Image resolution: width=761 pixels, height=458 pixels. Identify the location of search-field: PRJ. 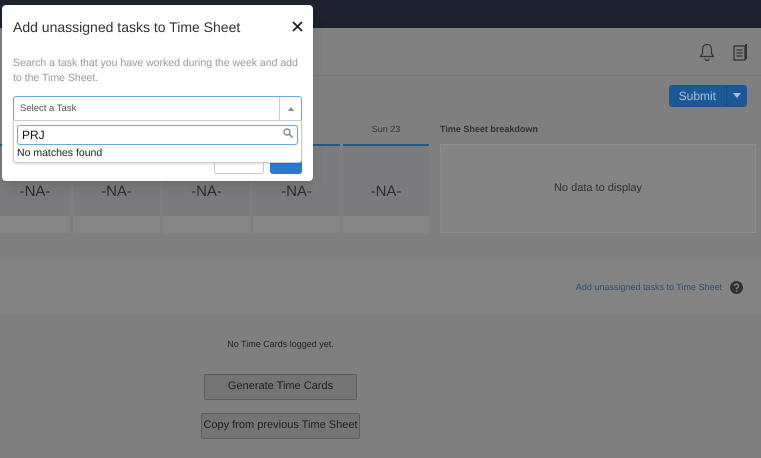
(157, 135).